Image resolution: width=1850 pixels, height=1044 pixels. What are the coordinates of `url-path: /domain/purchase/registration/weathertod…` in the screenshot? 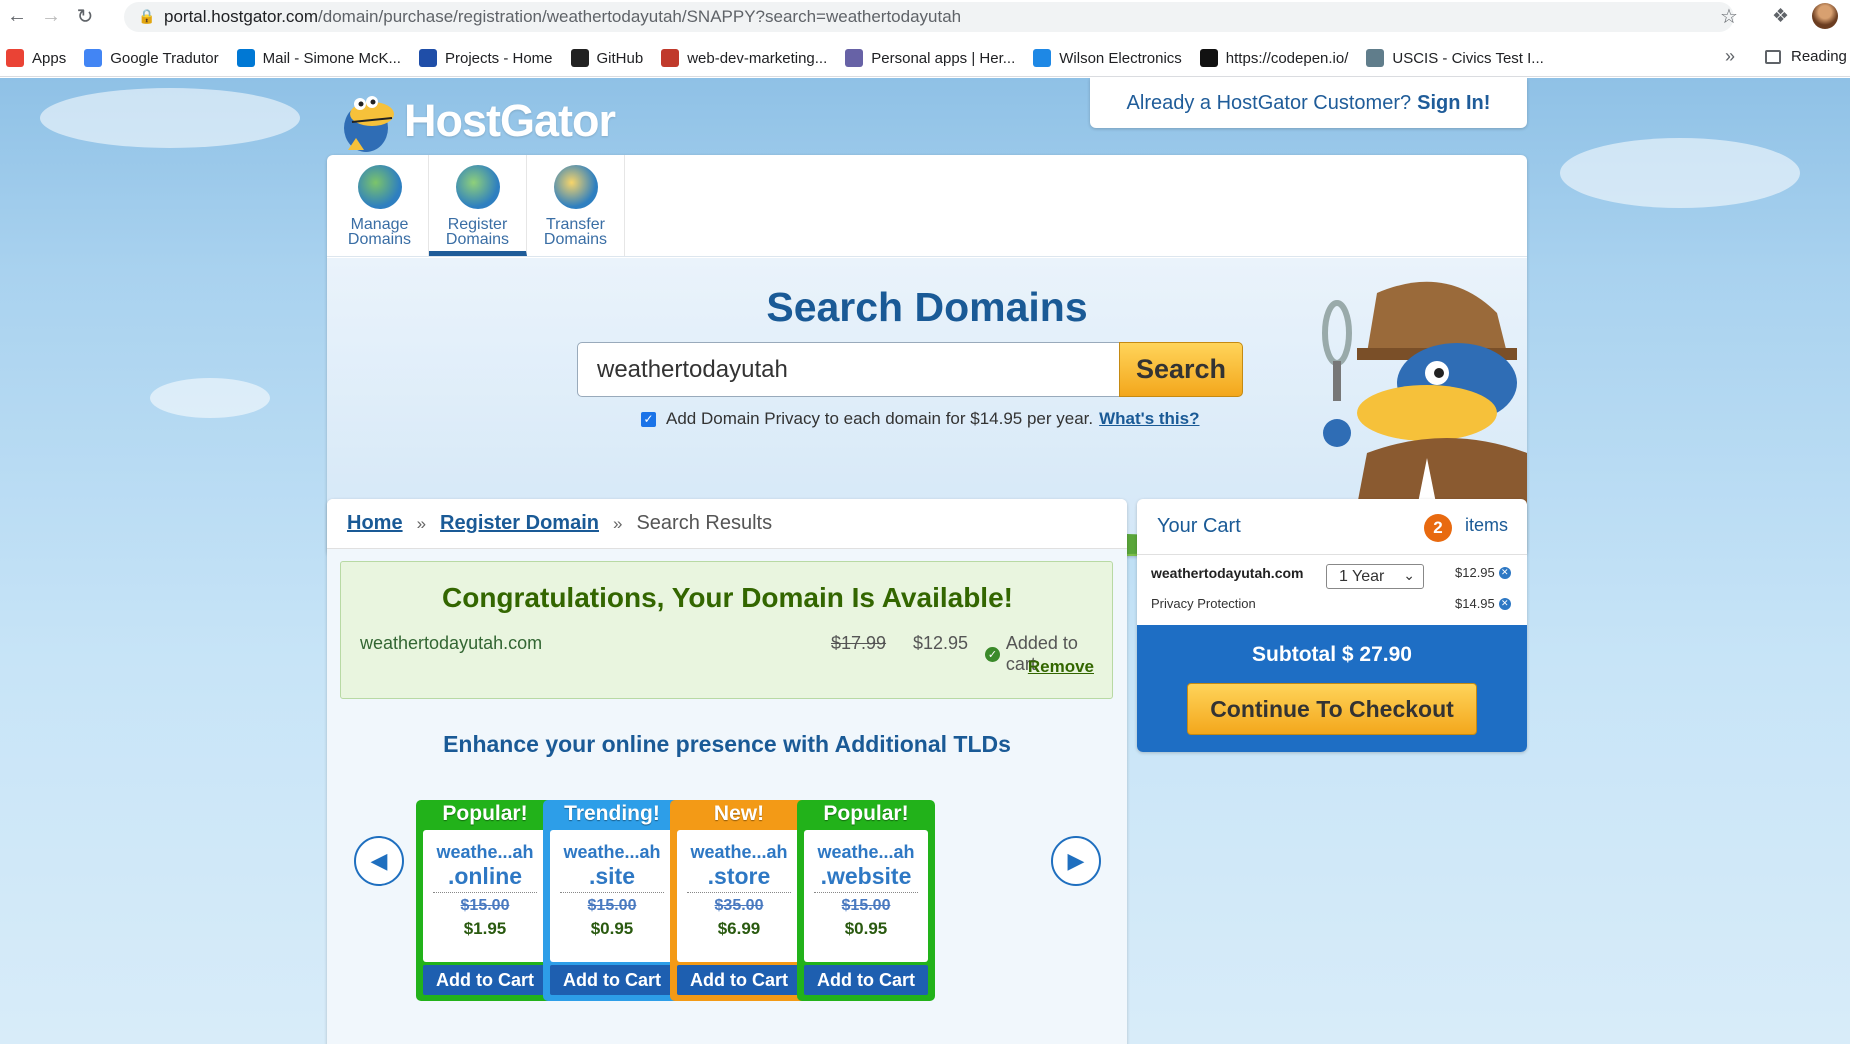 It's located at (640, 16).